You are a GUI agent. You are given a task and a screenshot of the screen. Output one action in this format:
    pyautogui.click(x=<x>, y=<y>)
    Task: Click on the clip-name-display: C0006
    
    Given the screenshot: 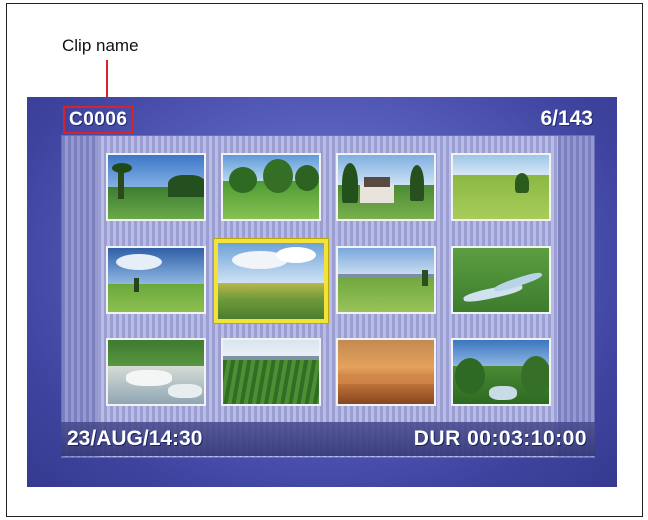 What is the action you would take?
    pyautogui.click(x=98, y=120)
    